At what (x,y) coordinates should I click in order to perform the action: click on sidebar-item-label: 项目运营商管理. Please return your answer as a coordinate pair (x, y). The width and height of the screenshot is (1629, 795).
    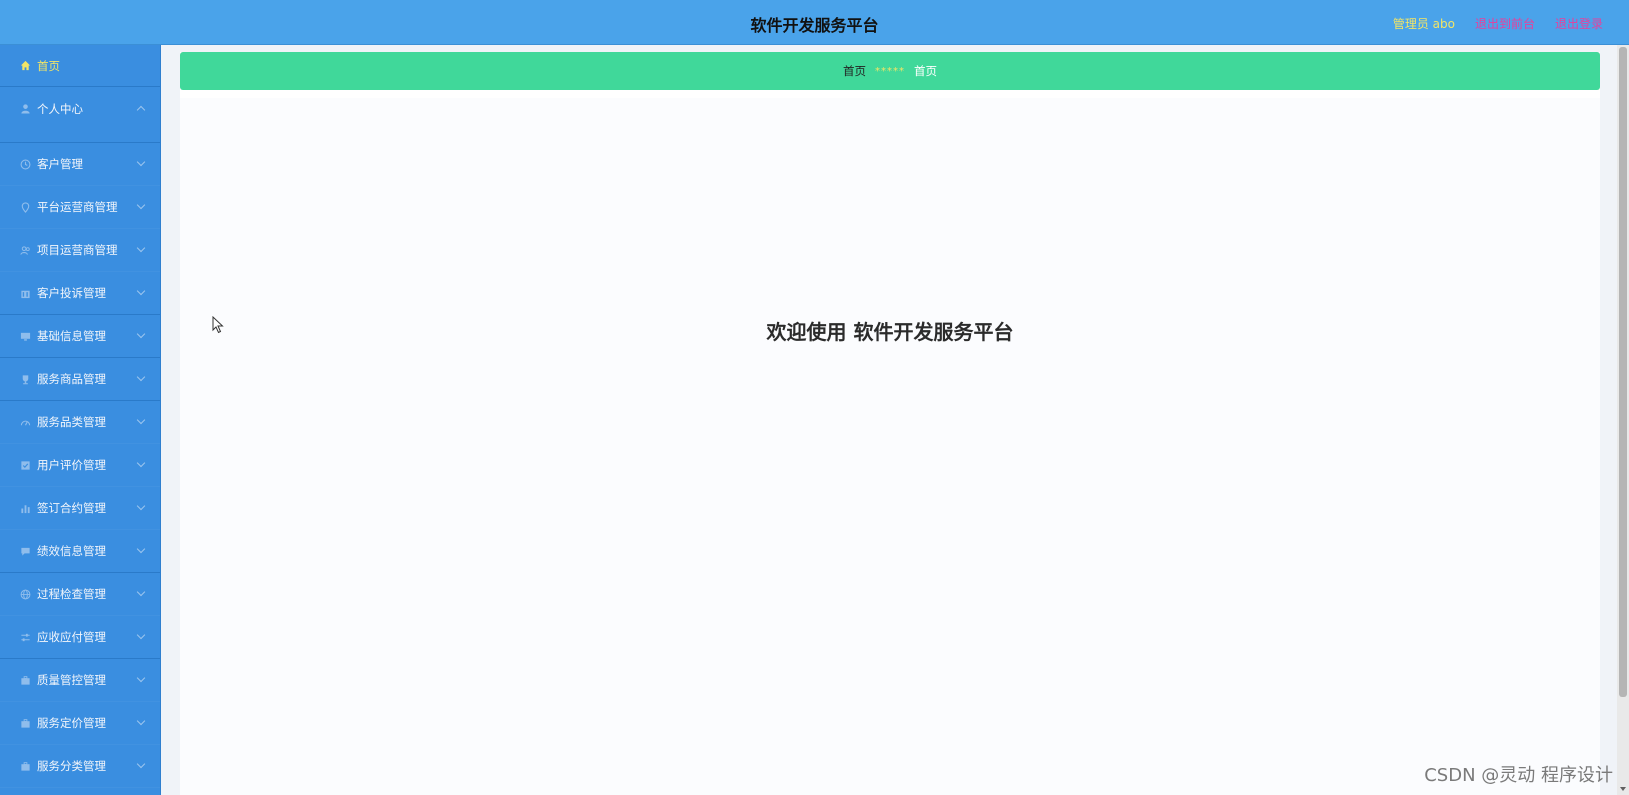
    Looking at the image, I should click on (77, 250).